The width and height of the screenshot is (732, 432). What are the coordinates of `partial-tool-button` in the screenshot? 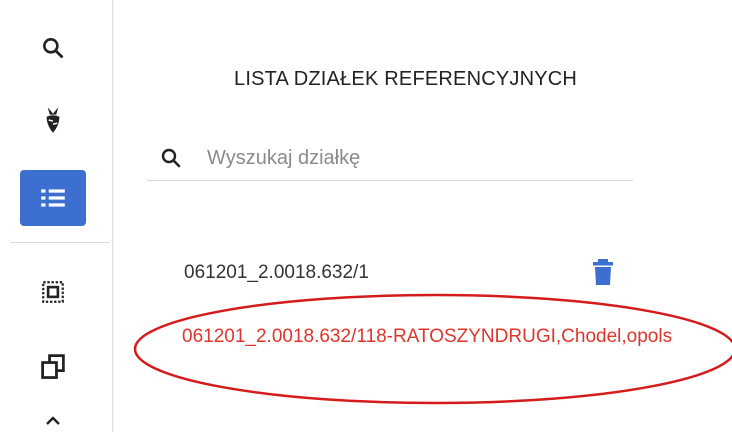 It's located at (53, 421).